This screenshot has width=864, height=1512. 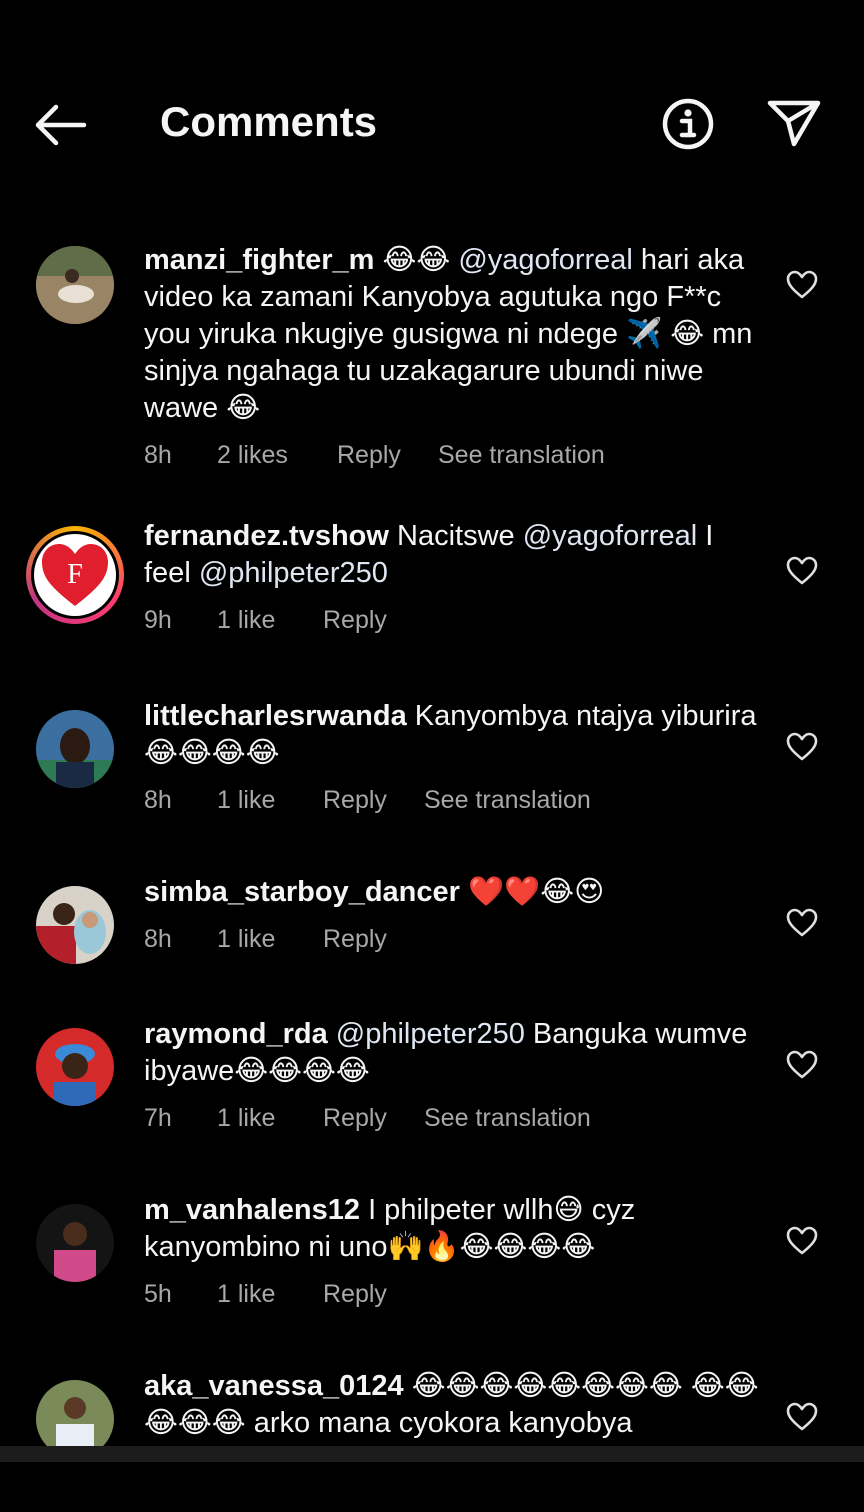 I want to click on info-button, so click(x=688, y=124).